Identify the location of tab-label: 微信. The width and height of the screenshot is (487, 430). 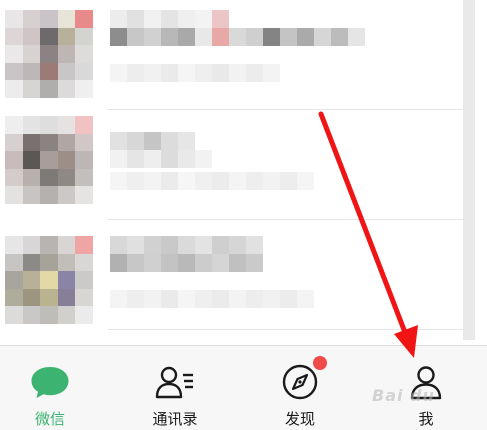
(49, 419).